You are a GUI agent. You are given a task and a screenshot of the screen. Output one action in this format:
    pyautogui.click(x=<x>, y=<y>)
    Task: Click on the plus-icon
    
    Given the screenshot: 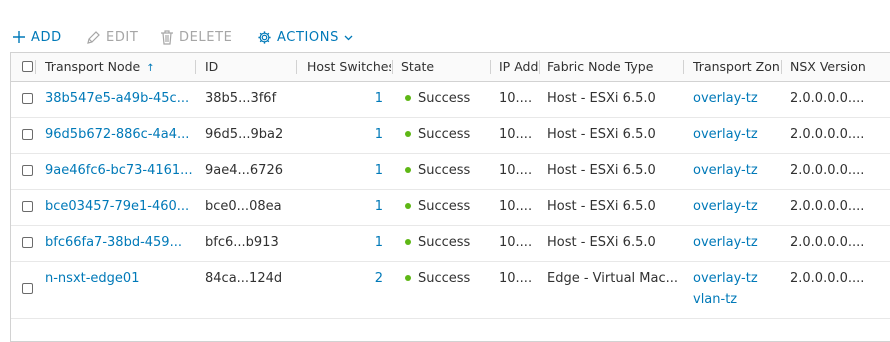 What is the action you would take?
    pyautogui.click(x=19, y=37)
    